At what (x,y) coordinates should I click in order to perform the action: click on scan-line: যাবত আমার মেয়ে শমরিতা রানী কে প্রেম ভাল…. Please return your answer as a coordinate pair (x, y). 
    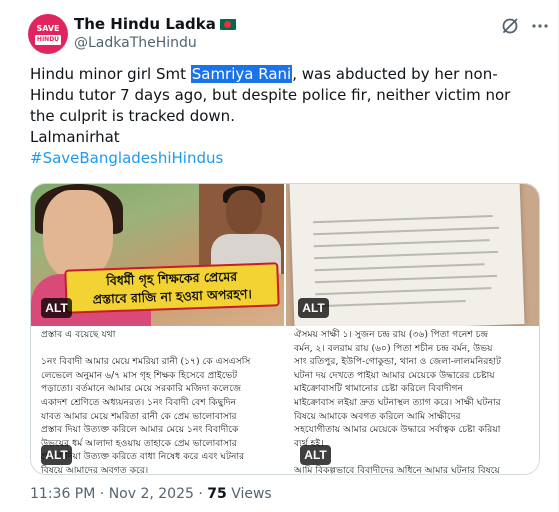
    Looking at the image, I should click on (139, 416).